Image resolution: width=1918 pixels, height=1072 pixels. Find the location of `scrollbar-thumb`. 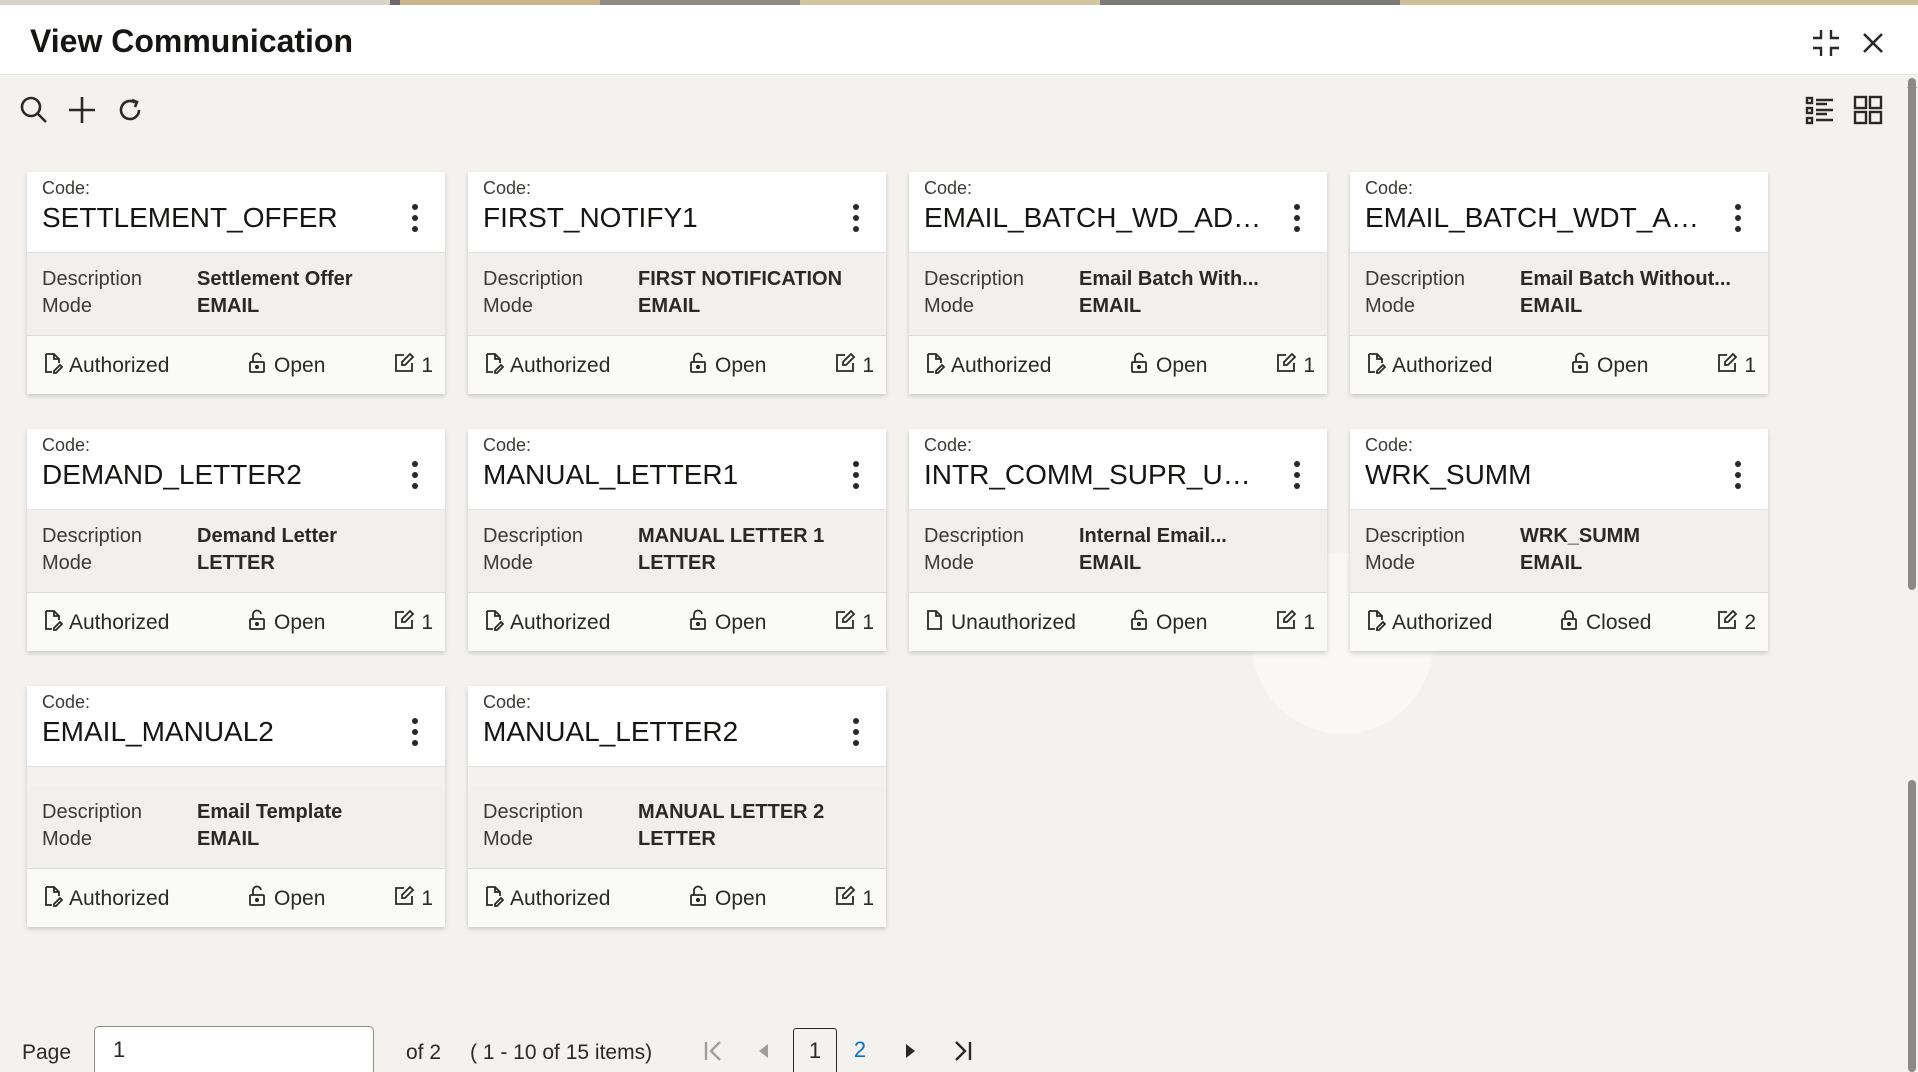

scrollbar-thumb is located at coordinates (1912, 334).